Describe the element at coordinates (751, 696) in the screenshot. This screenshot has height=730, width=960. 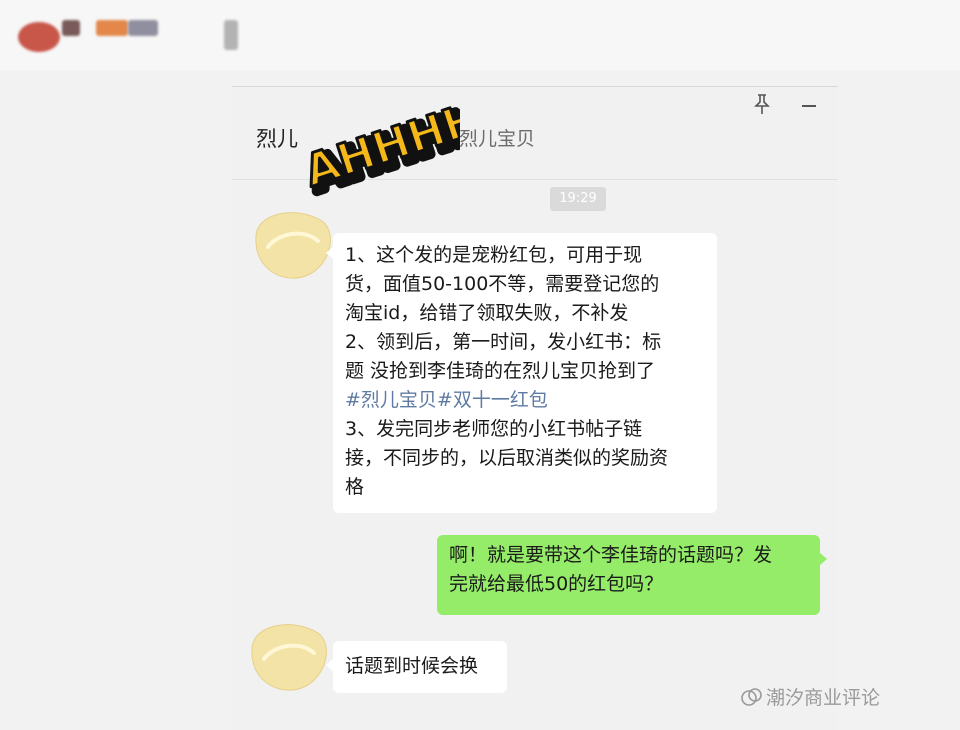
I see `watermark-logo-icon` at that location.